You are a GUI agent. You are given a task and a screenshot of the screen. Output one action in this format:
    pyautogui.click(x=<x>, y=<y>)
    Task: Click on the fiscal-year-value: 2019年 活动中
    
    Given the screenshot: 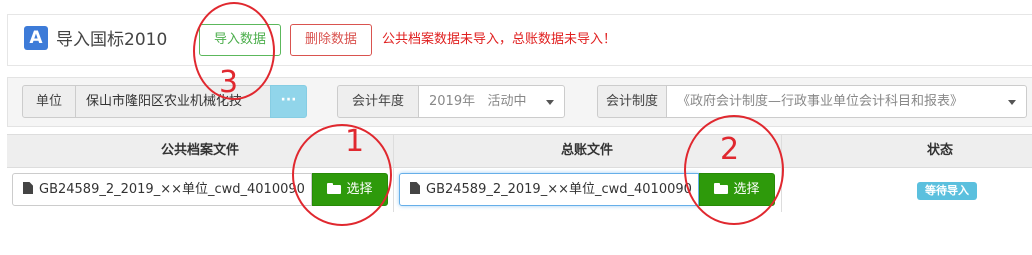 What is the action you would take?
    pyautogui.click(x=478, y=101)
    